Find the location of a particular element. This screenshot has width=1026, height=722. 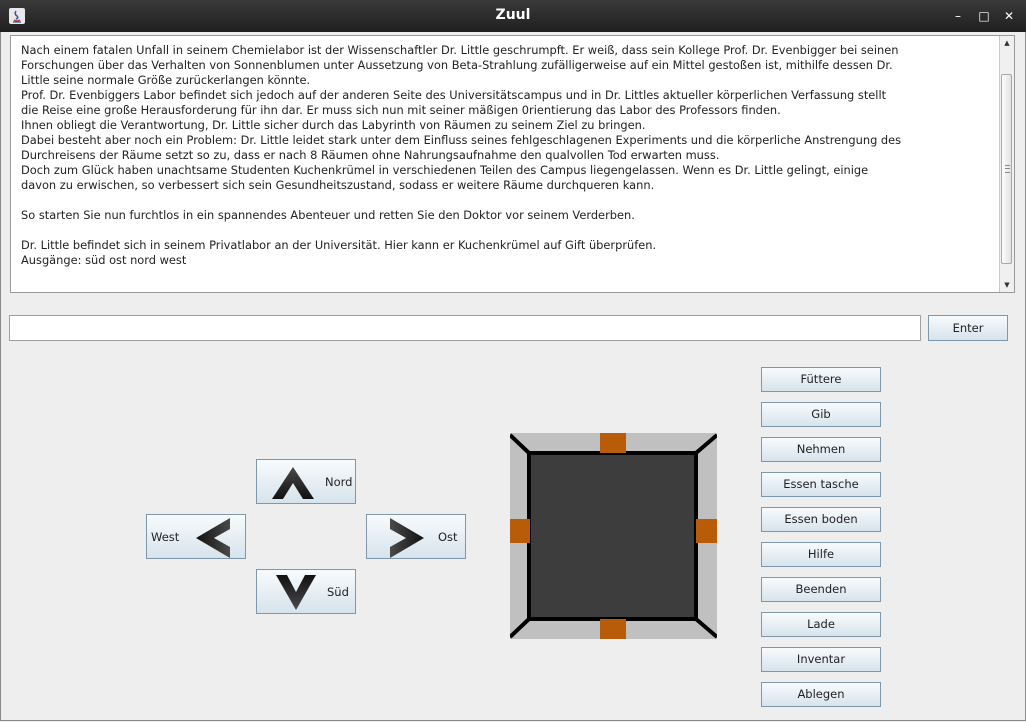

west-button: West is located at coordinates (196, 536).